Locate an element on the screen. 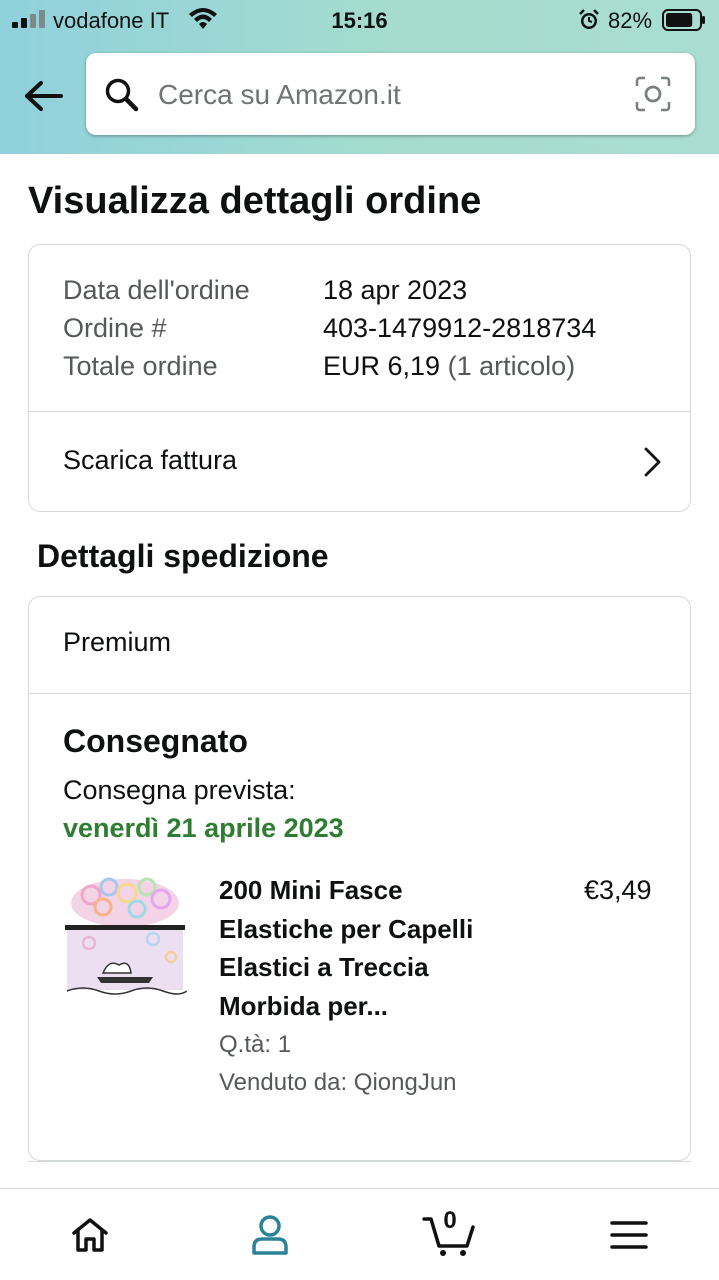 Image resolution: width=719 pixels, height=1280 pixels. order-total-label: Totale ordine is located at coordinates (140, 366).